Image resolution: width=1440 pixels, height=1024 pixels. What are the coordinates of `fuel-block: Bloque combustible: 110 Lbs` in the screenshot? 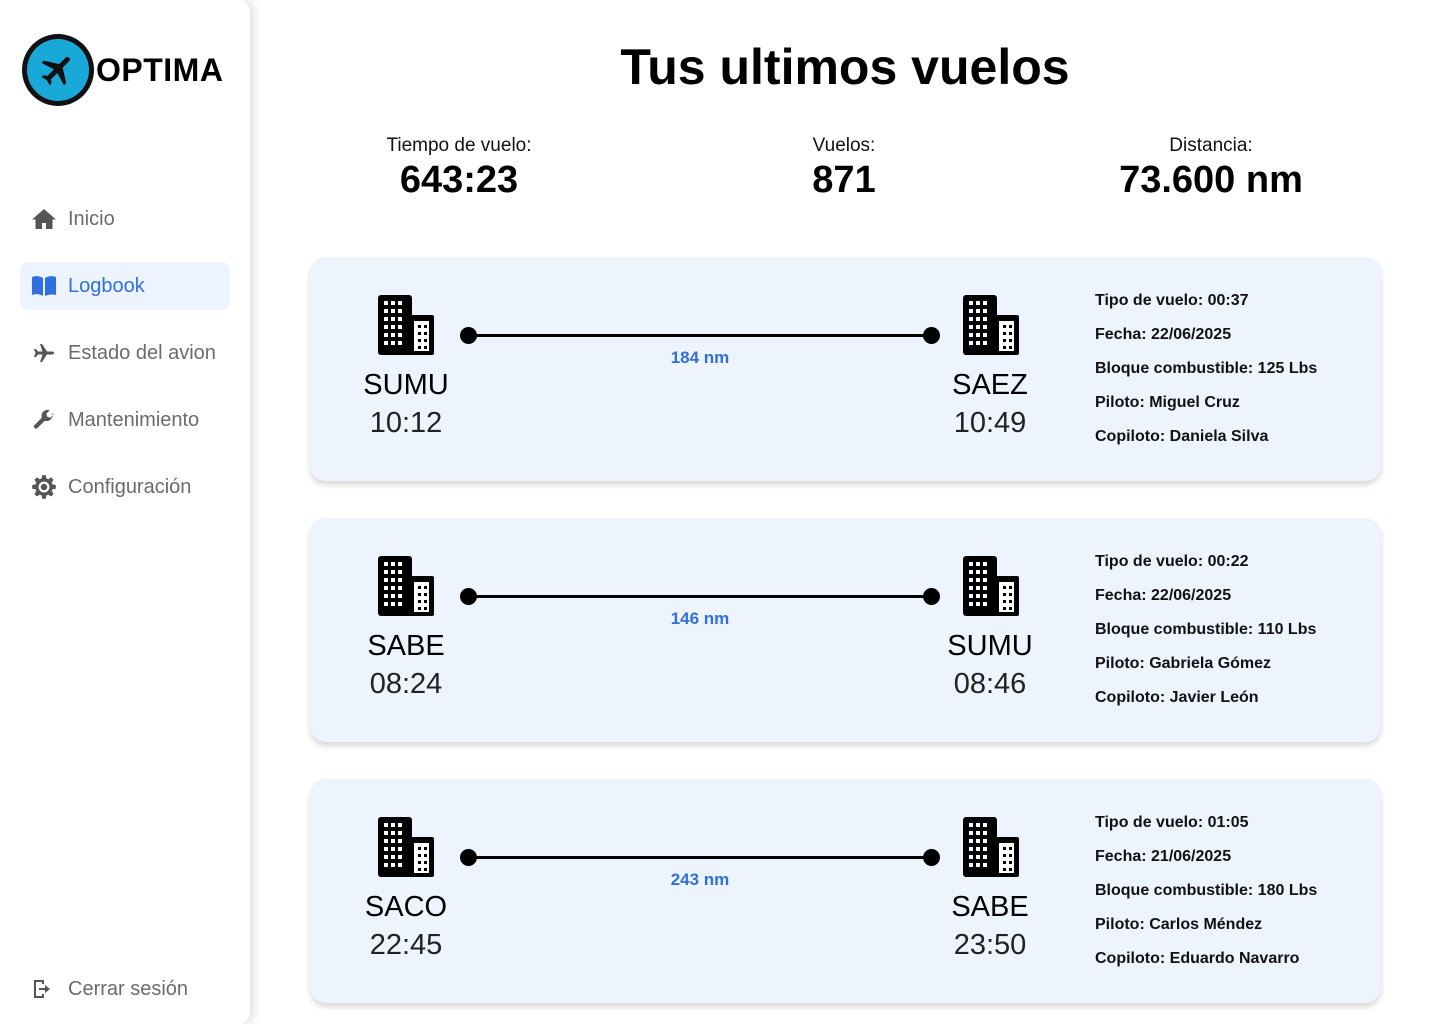 It's located at (1206, 629).